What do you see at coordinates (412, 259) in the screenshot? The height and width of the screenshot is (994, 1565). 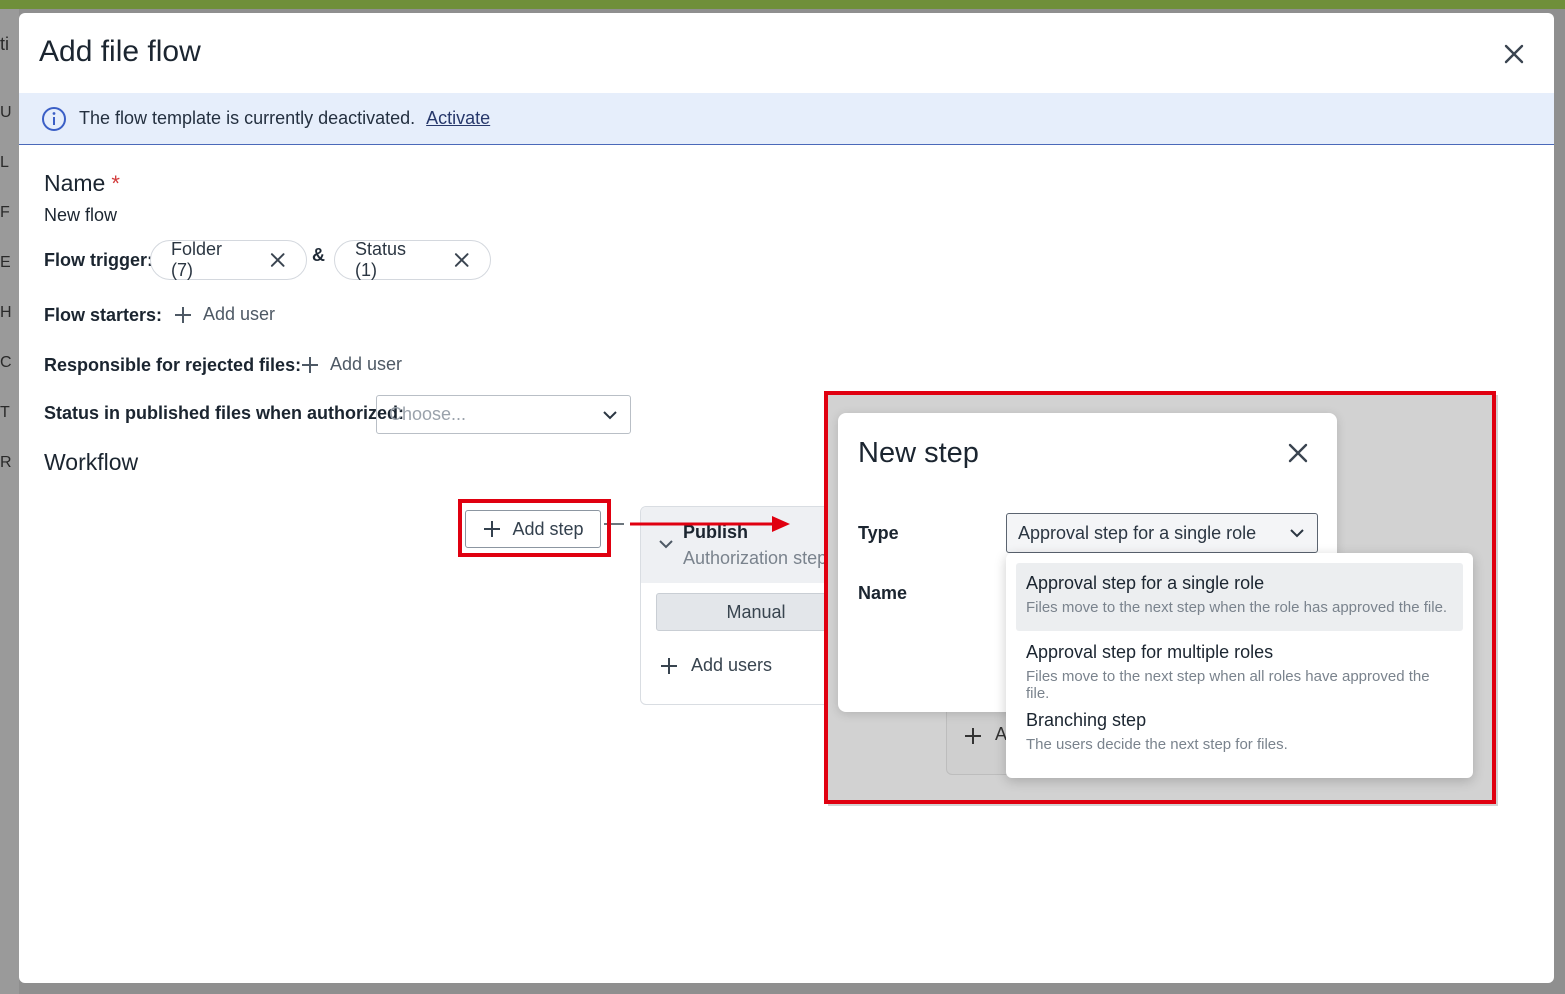 I see `trigger-chip-status: Status (1)` at bounding box center [412, 259].